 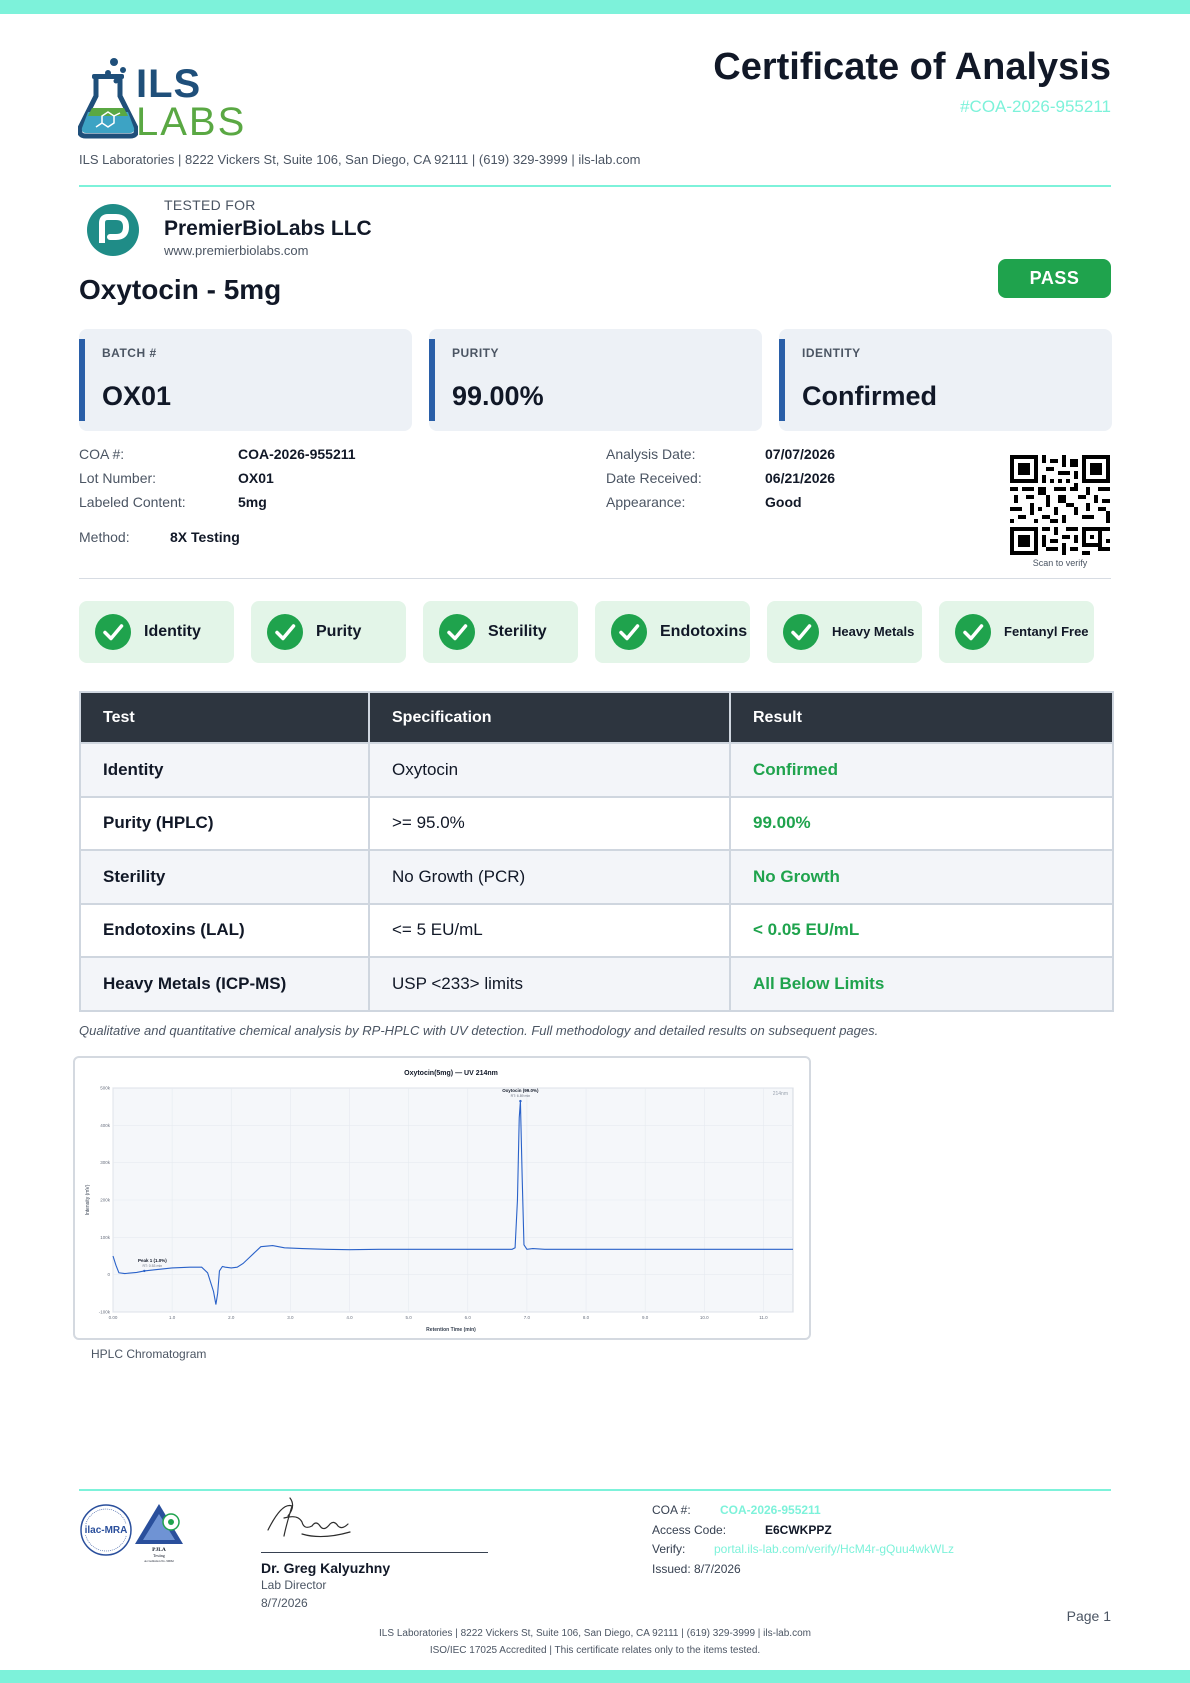 What do you see at coordinates (586, 1317) in the screenshot?
I see `x-tick-label: 8.0` at bounding box center [586, 1317].